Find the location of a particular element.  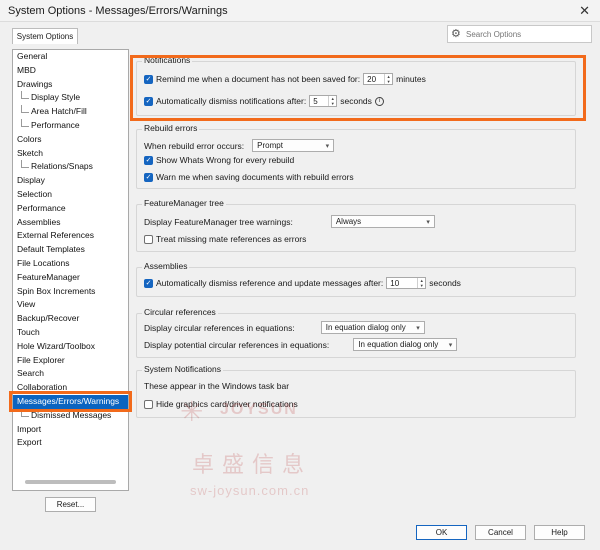

tree-item: View is located at coordinates (70, 305).